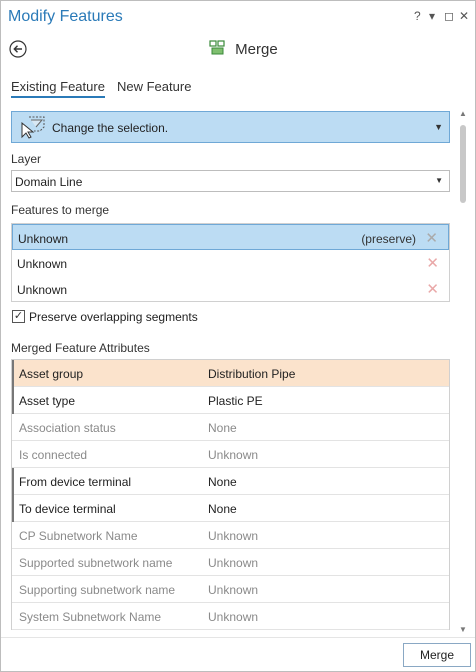 Image resolution: width=476 pixels, height=672 pixels. Describe the element at coordinates (449, 16) in the screenshot. I see `float-button: ◻` at that location.